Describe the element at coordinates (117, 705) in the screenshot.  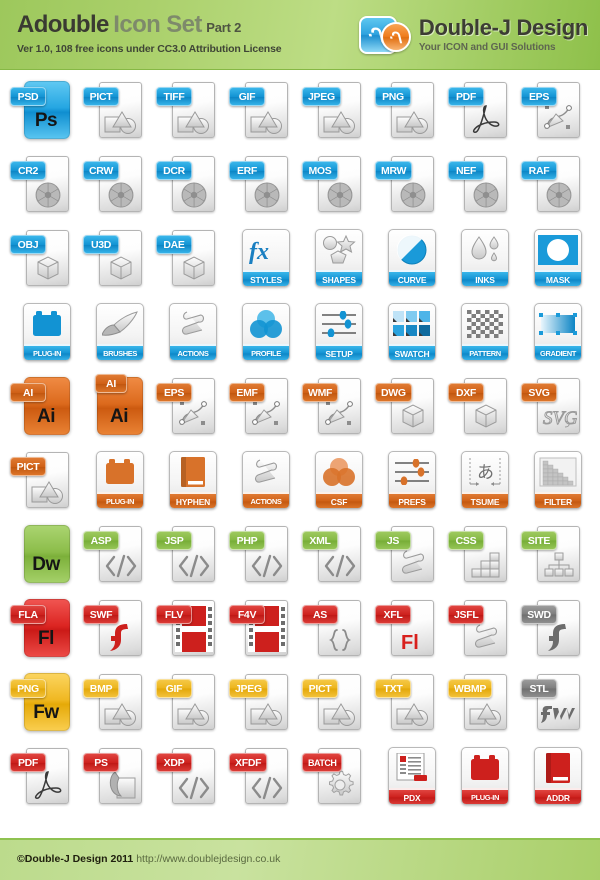
I see `icon-cell: BMP` at that location.